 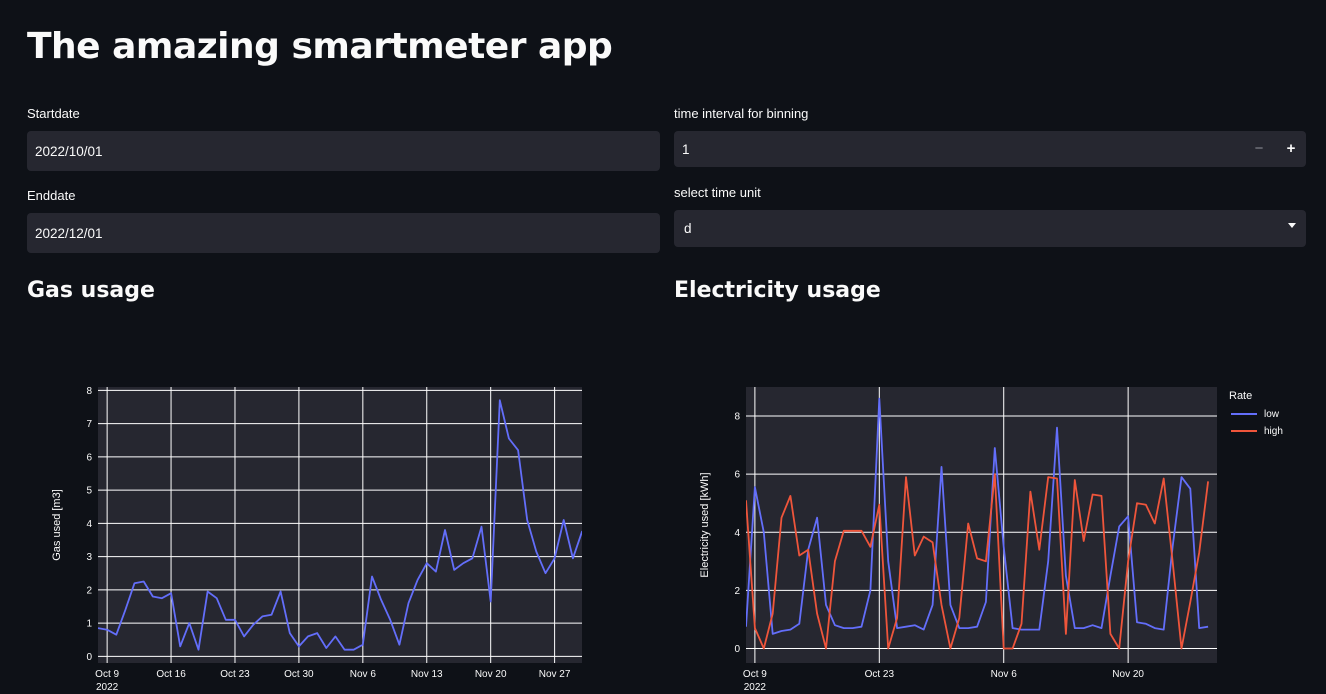 I want to click on enddate-input: 2022/12/01, so click(x=343, y=233).